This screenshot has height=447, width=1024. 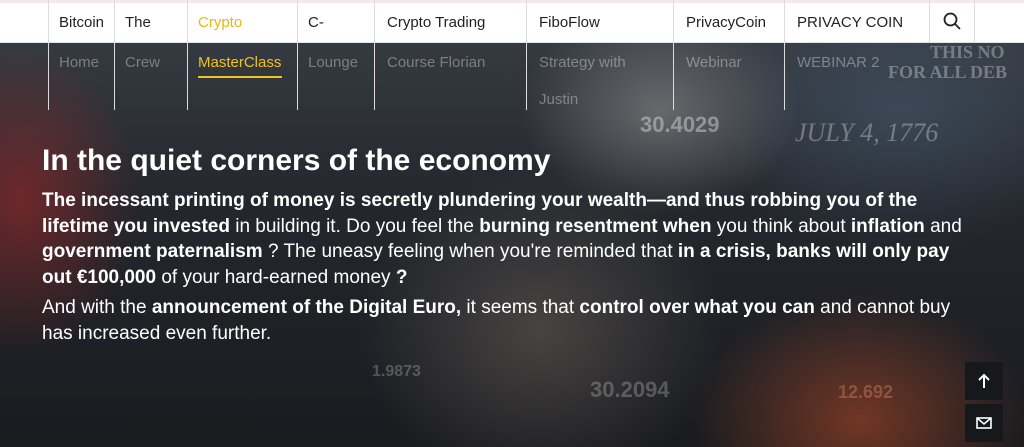 I want to click on bg-text-number-2: 1.9873, so click(x=396, y=371).